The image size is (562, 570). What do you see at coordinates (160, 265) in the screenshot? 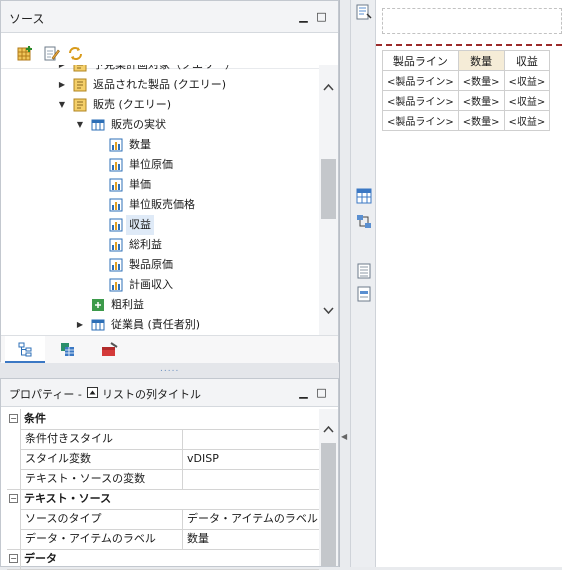
I see `tree-item: 製品原価` at bounding box center [160, 265].